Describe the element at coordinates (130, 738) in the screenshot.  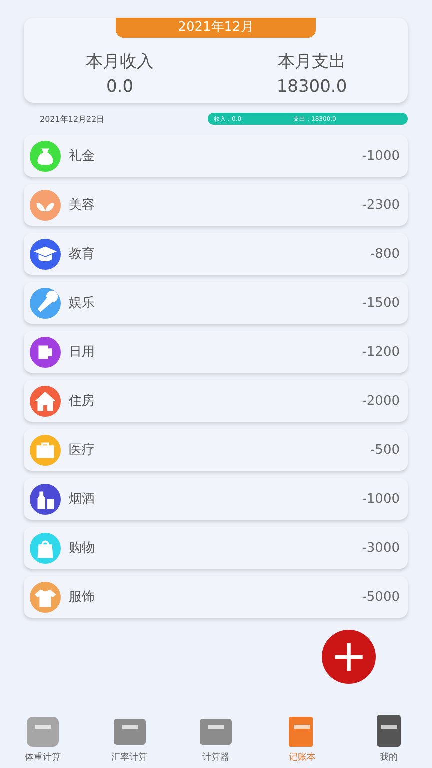
I see `nav-tab: 汇率计算` at that location.